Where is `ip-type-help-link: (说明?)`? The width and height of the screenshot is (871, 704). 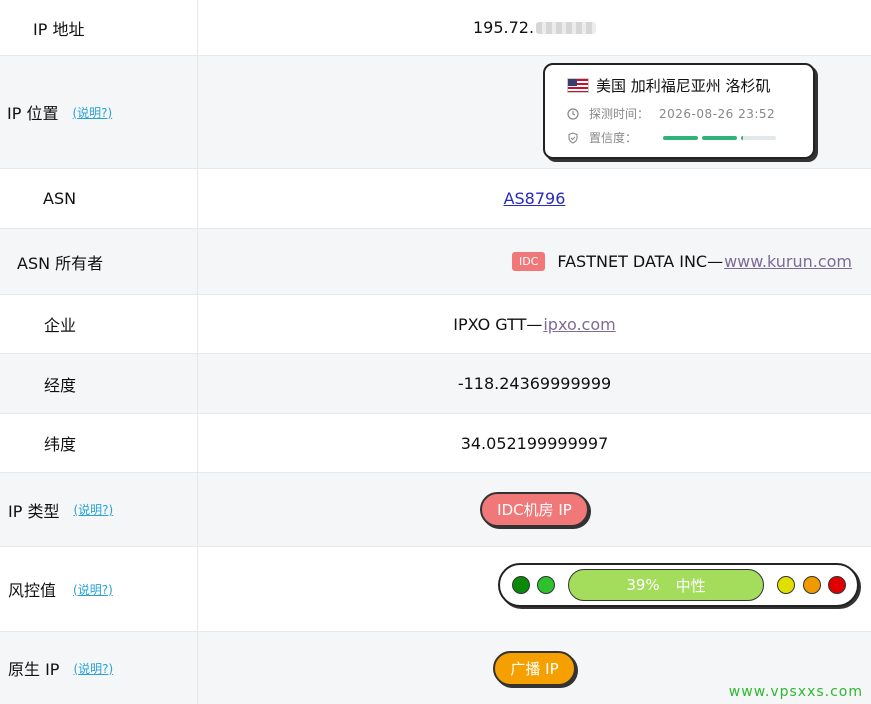 ip-type-help-link: (说明?) is located at coordinates (93, 509).